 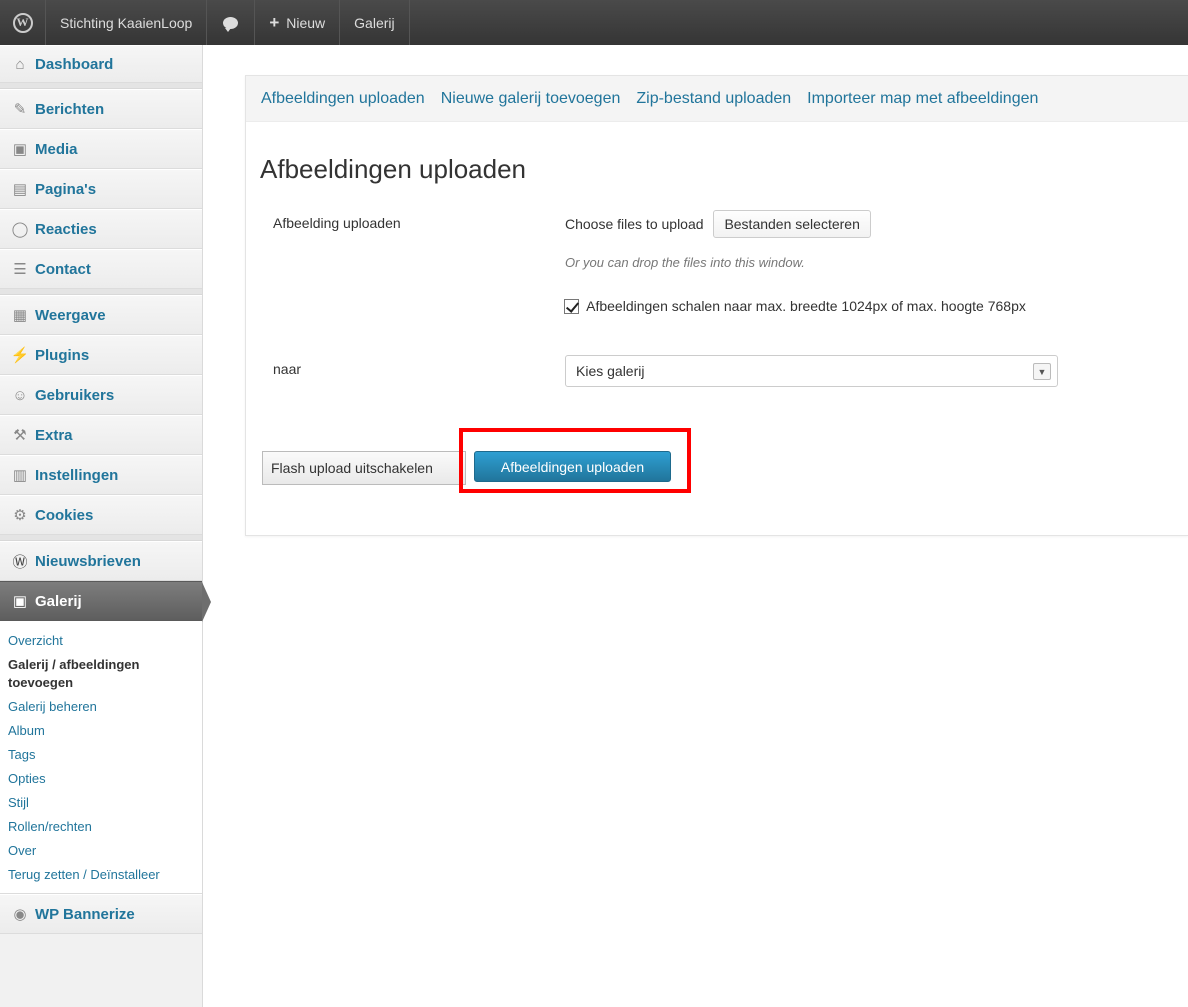 I want to click on wordpress-logo-button: W, so click(x=23, y=22).